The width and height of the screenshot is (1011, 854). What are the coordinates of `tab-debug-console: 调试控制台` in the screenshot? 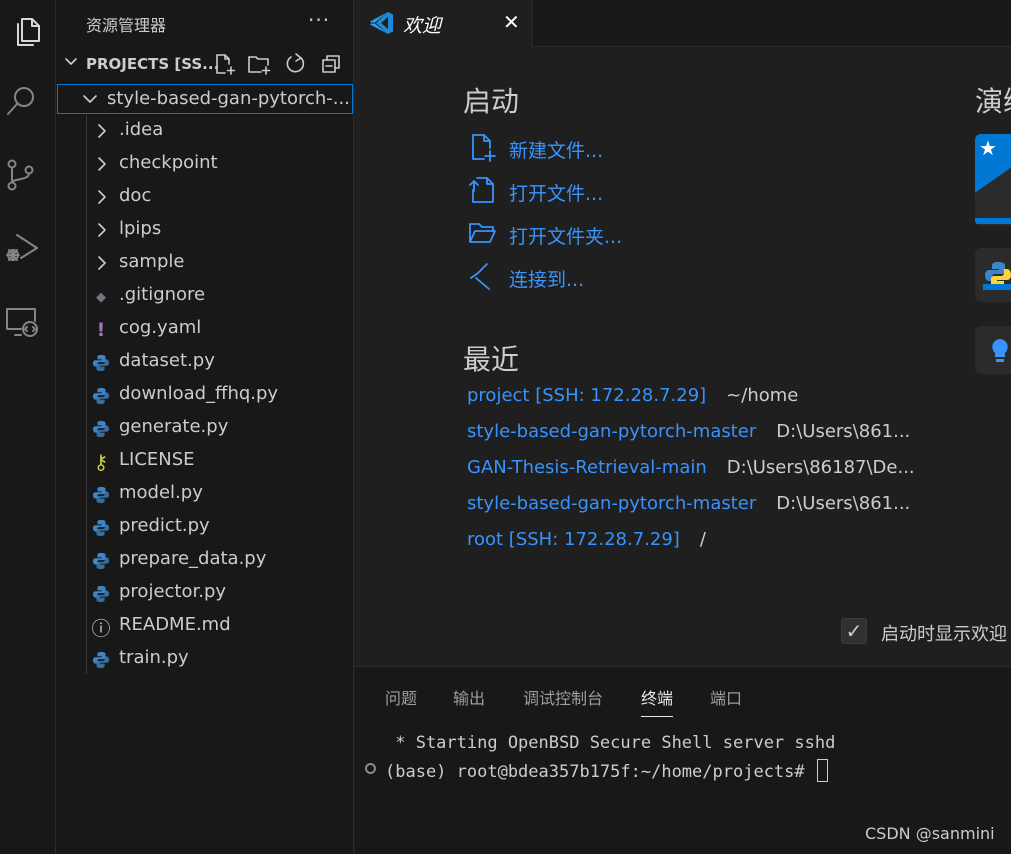 It's located at (563, 697).